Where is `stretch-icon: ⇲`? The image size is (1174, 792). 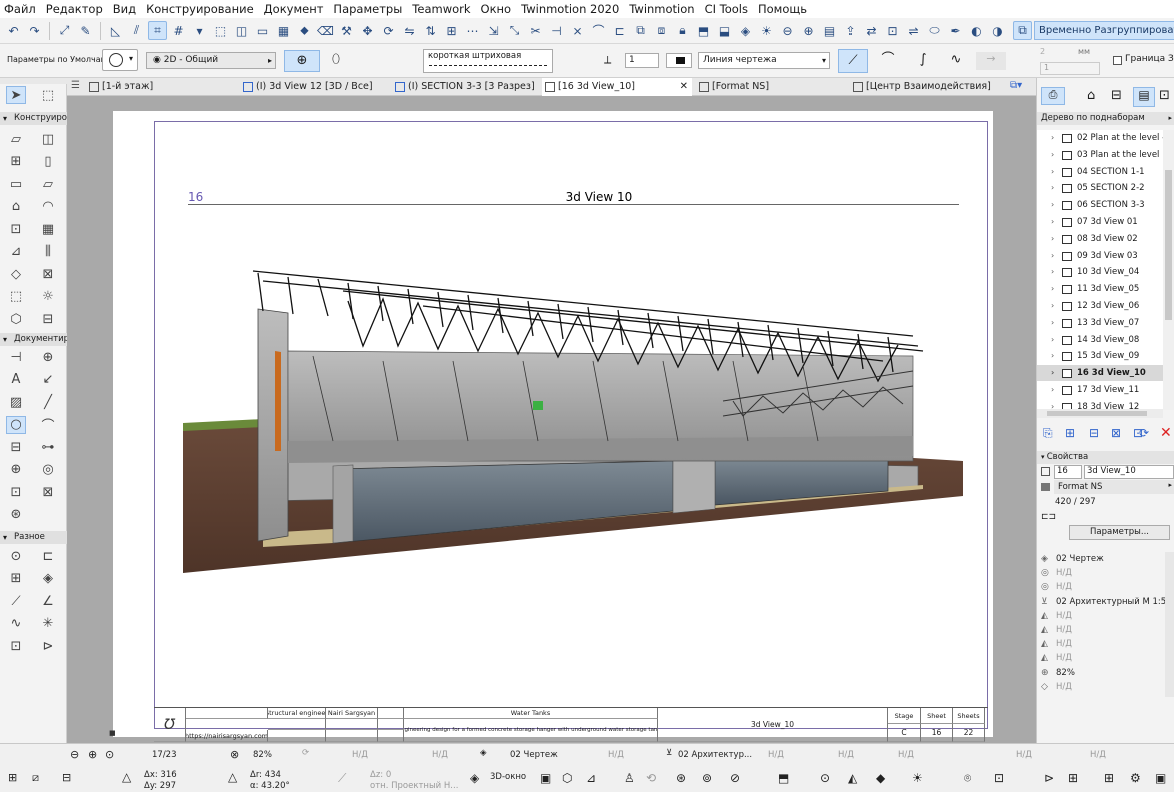 stretch-icon: ⇲ is located at coordinates (493, 30).